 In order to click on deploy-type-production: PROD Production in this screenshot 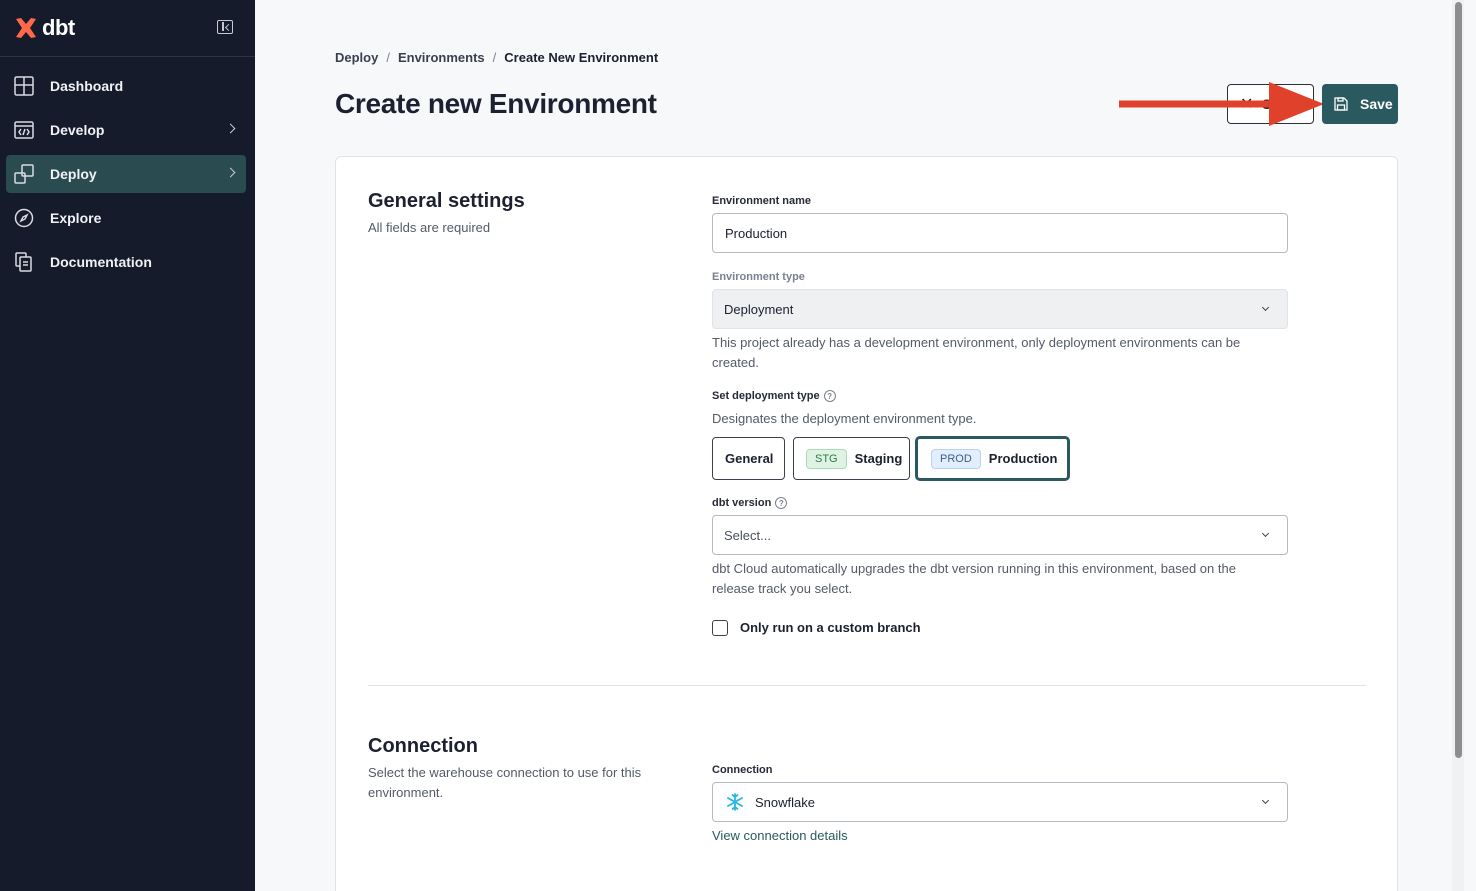, I will do `click(992, 458)`.